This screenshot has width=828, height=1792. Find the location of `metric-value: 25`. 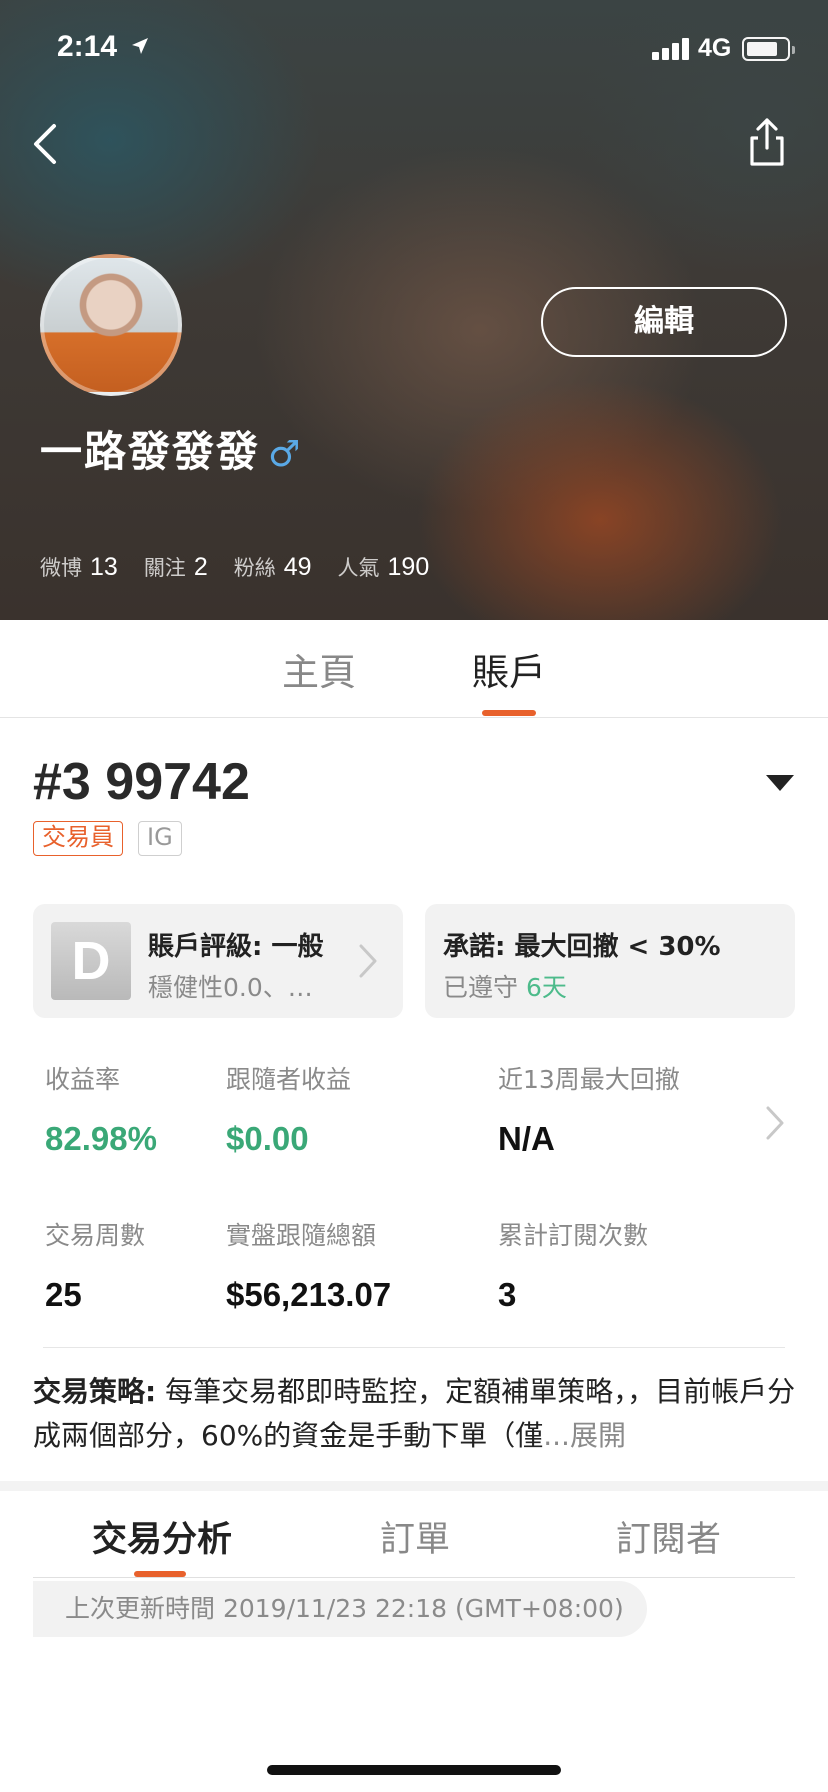

metric-value: 25 is located at coordinates (63, 1294).